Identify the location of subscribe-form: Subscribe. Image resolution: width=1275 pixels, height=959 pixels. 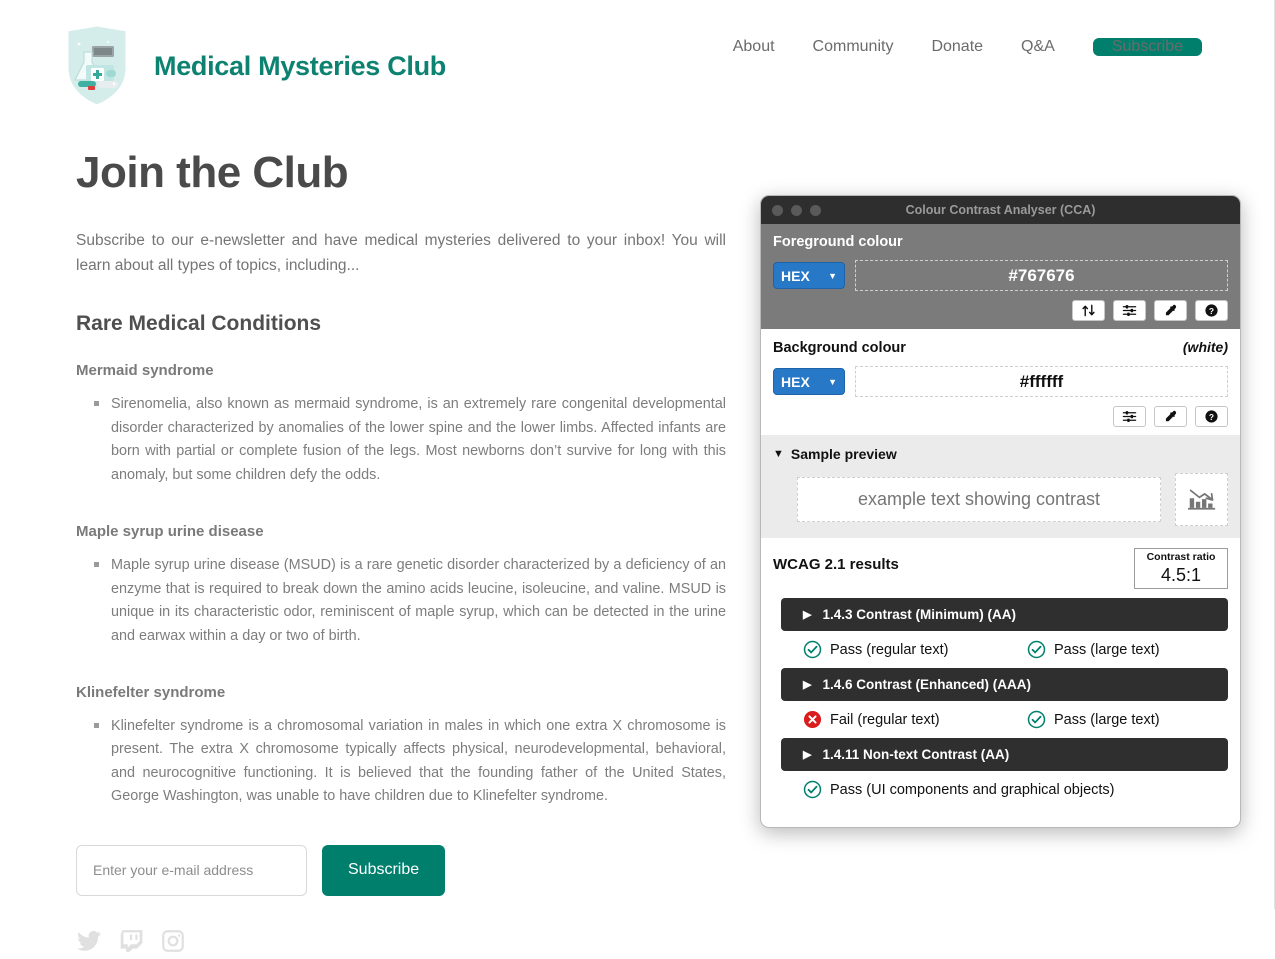
(401, 870).